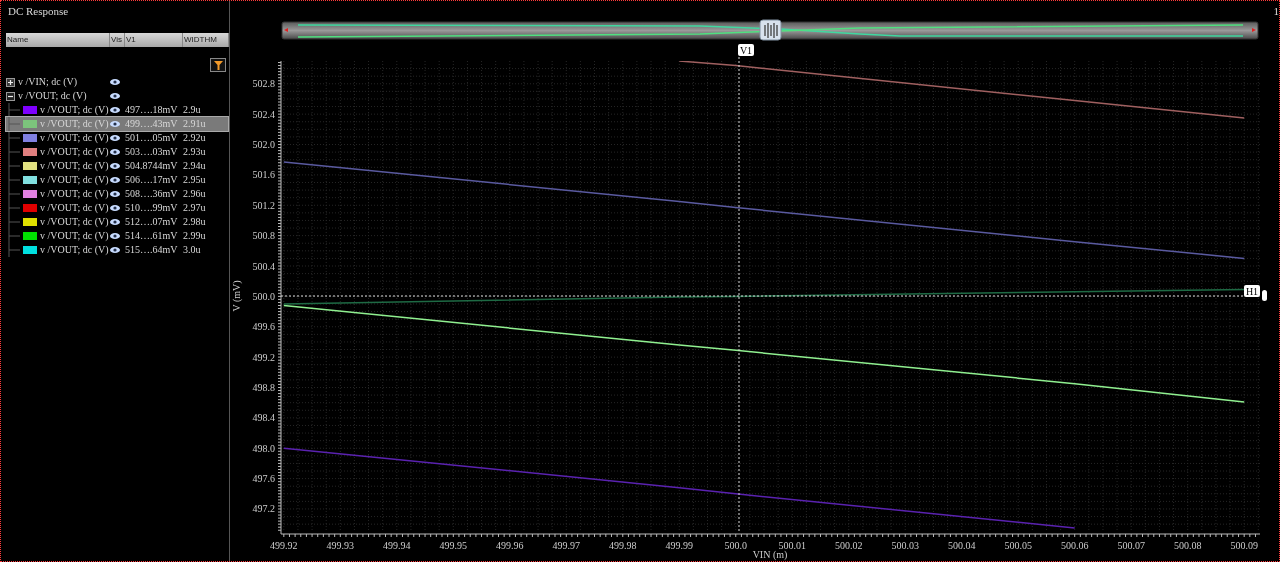 The width and height of the screenshot is (1280, 562). I want to click on cursor-value: 506….17mV, so click(151, 179).